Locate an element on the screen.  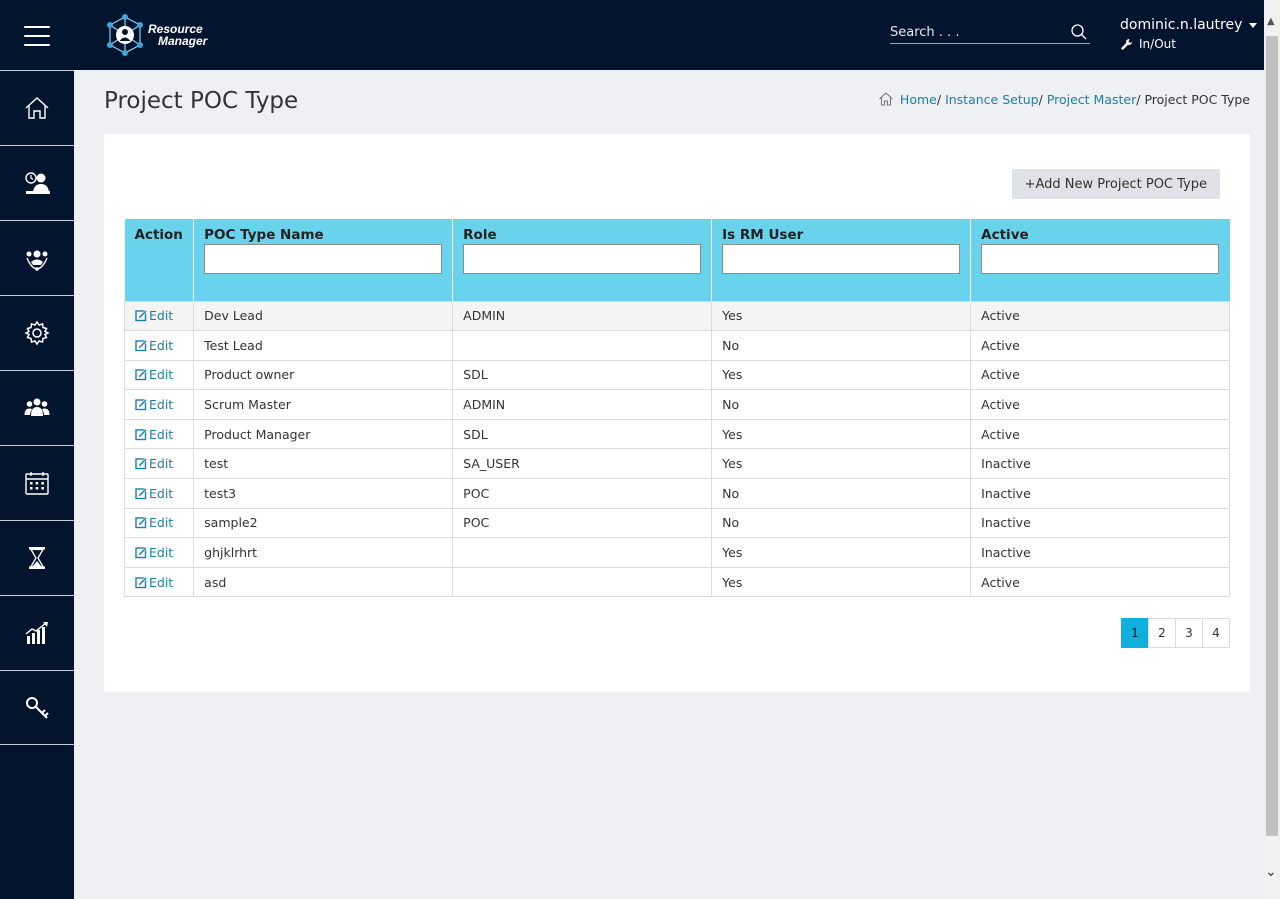
page-button-1: 1 is located at coordinates (1135, 633).